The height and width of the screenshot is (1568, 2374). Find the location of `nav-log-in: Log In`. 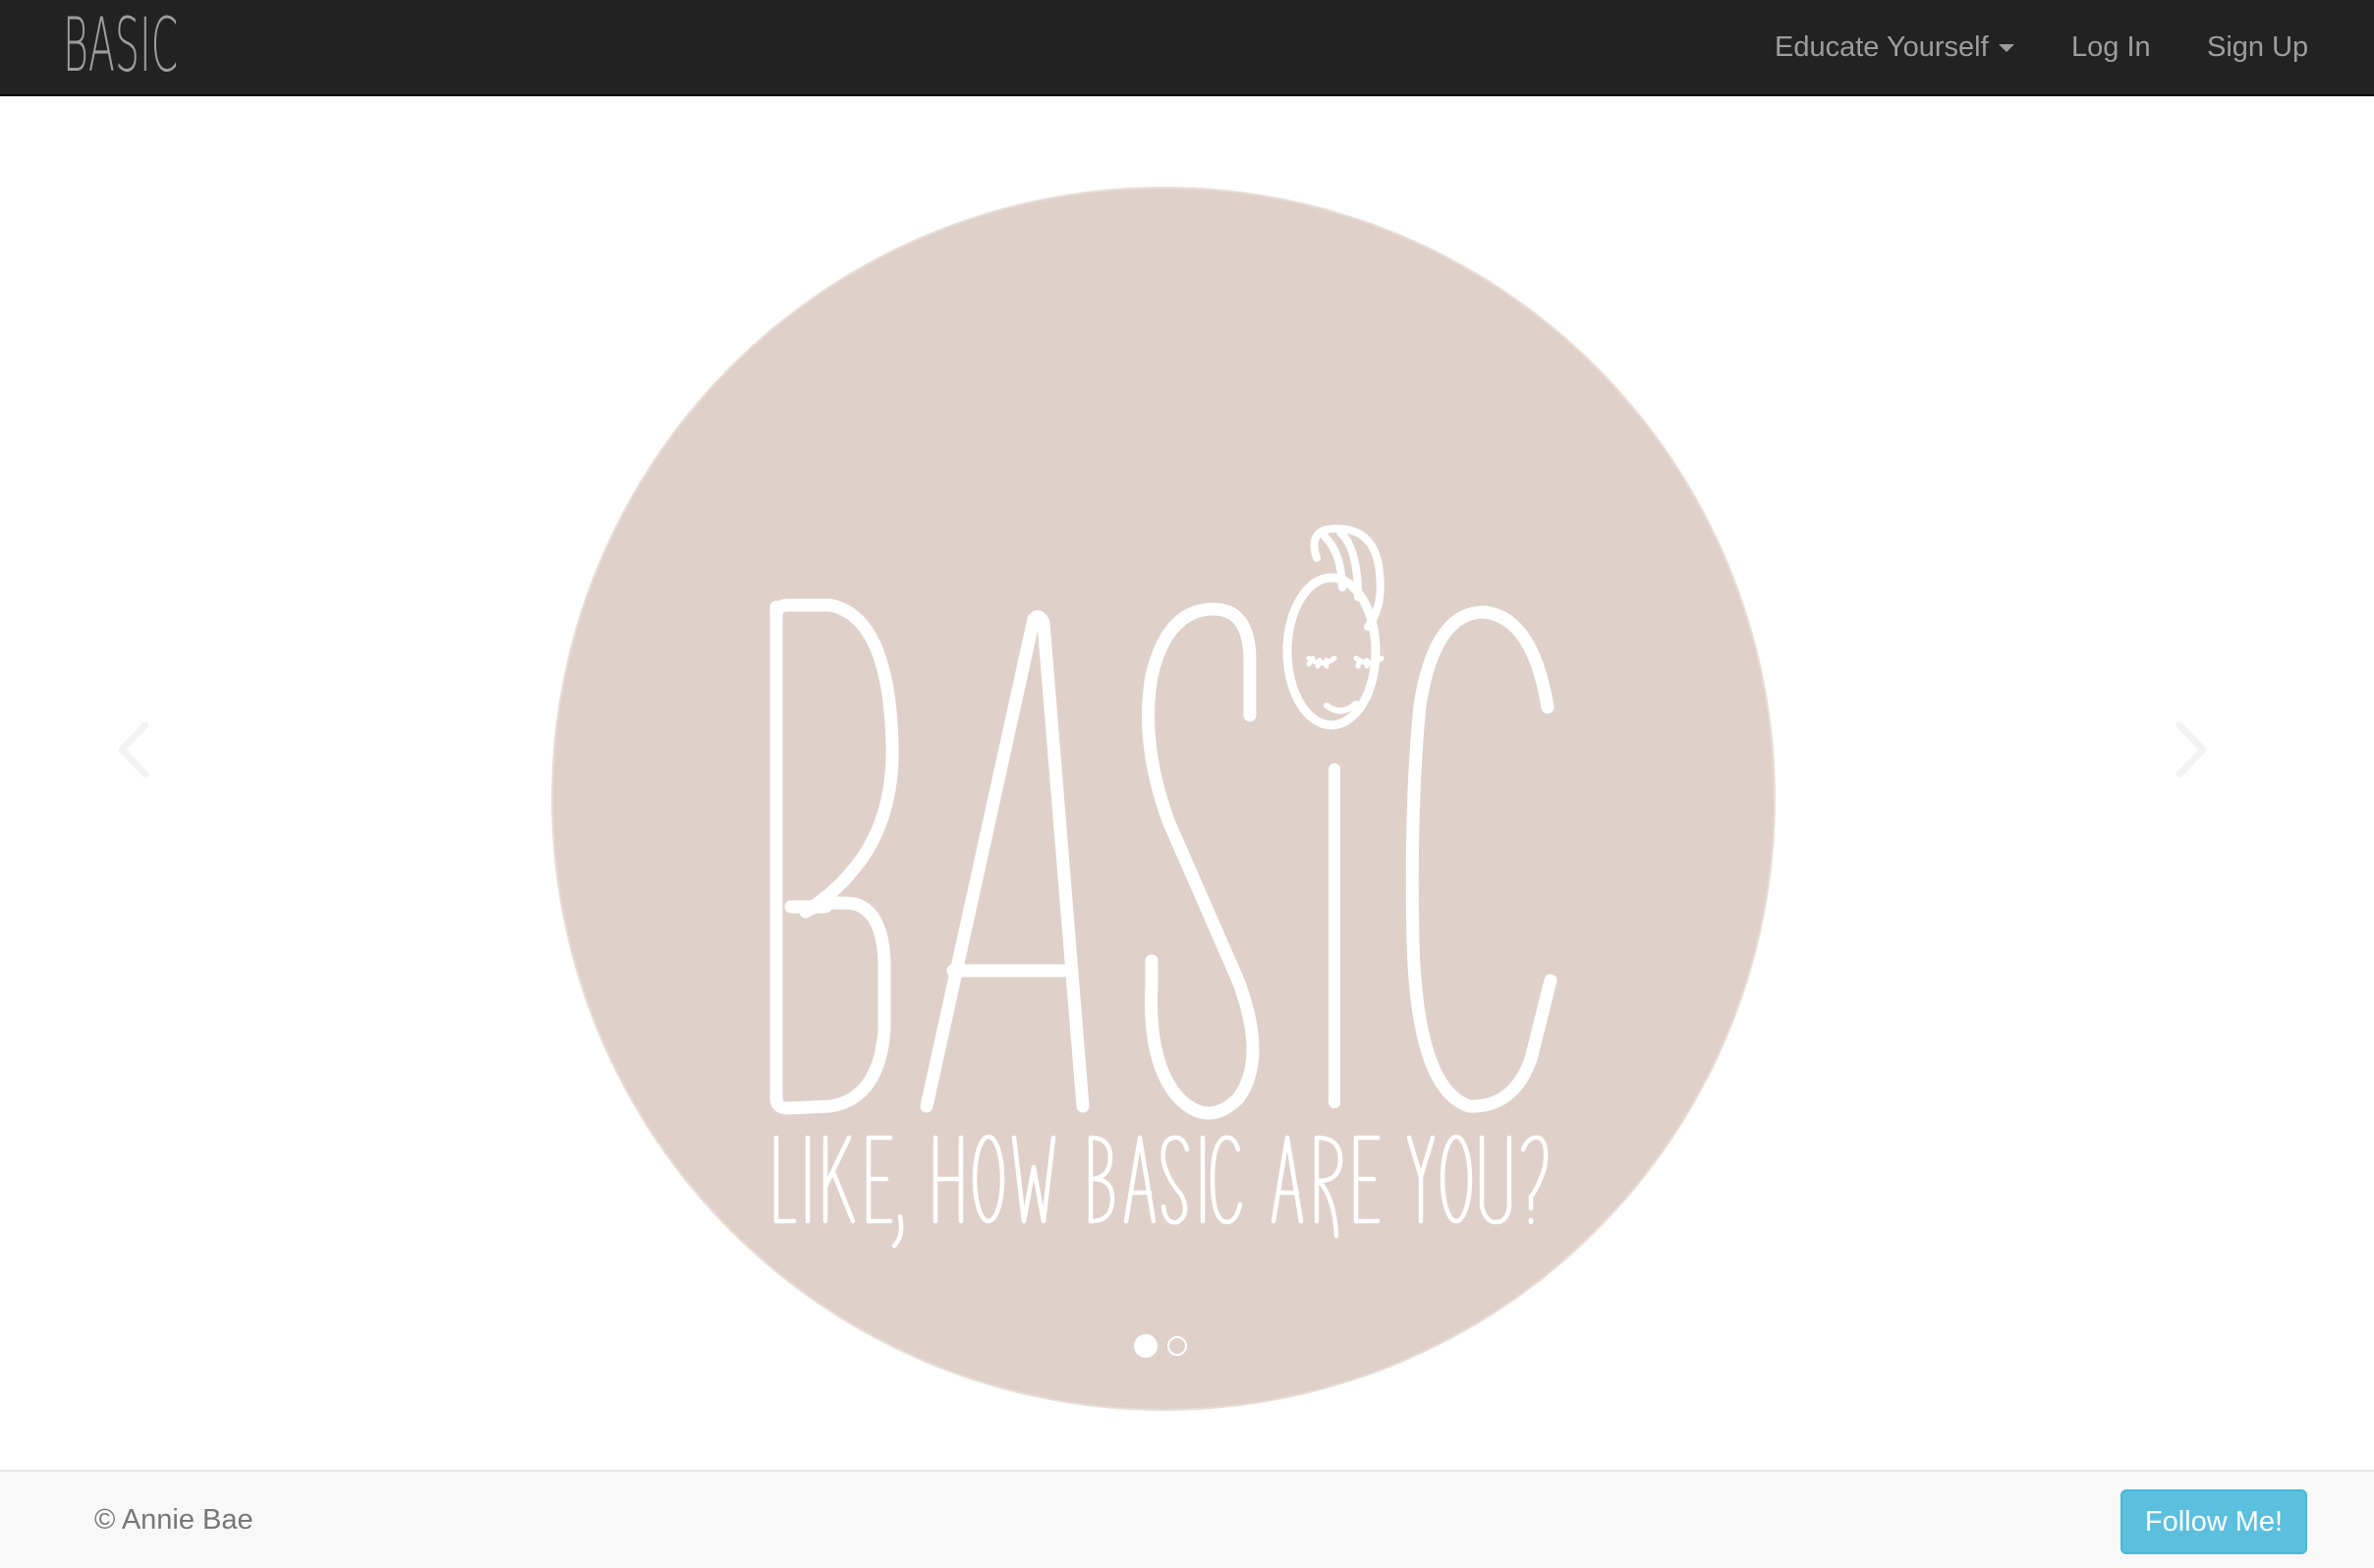

nav-log-in: Log In is located at coordinates (2111, 47).